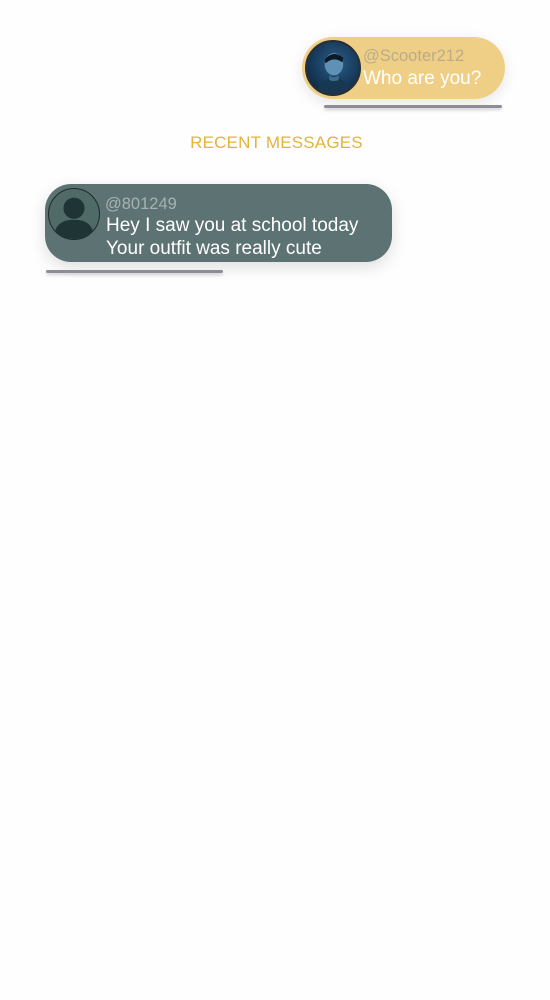 The image size is (550, 1000). Describe the element at coordinates (334, 73) in the screenshot. I see `avatar-photo-icon` at that location.